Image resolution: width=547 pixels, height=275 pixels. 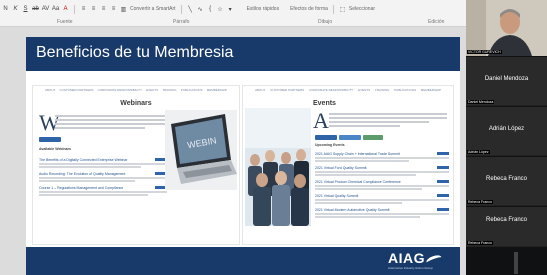 I want to click on webinars-intro-text, so click(x=119, y=123).